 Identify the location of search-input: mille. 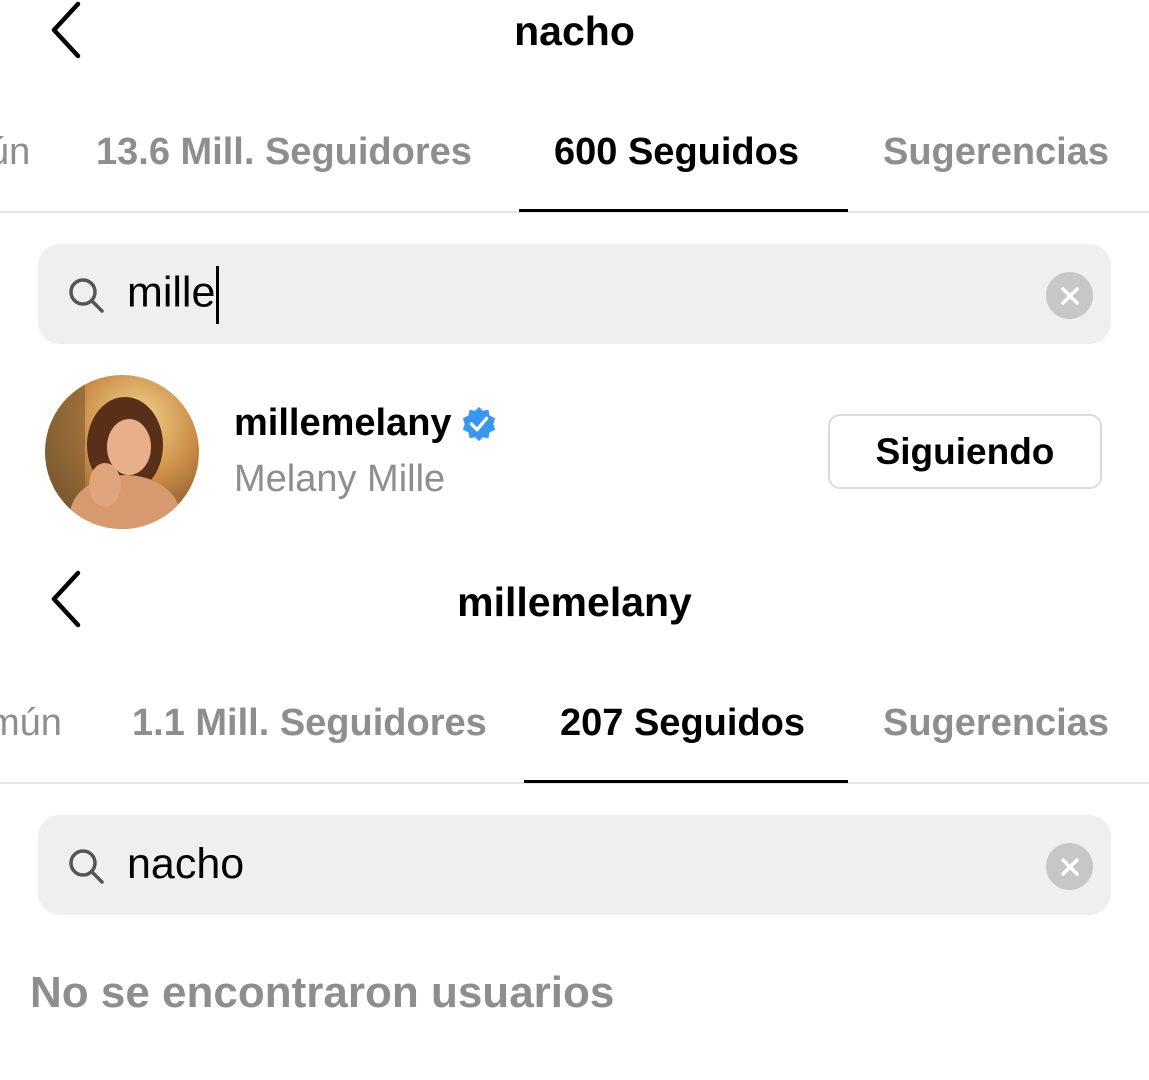
(173, 295).